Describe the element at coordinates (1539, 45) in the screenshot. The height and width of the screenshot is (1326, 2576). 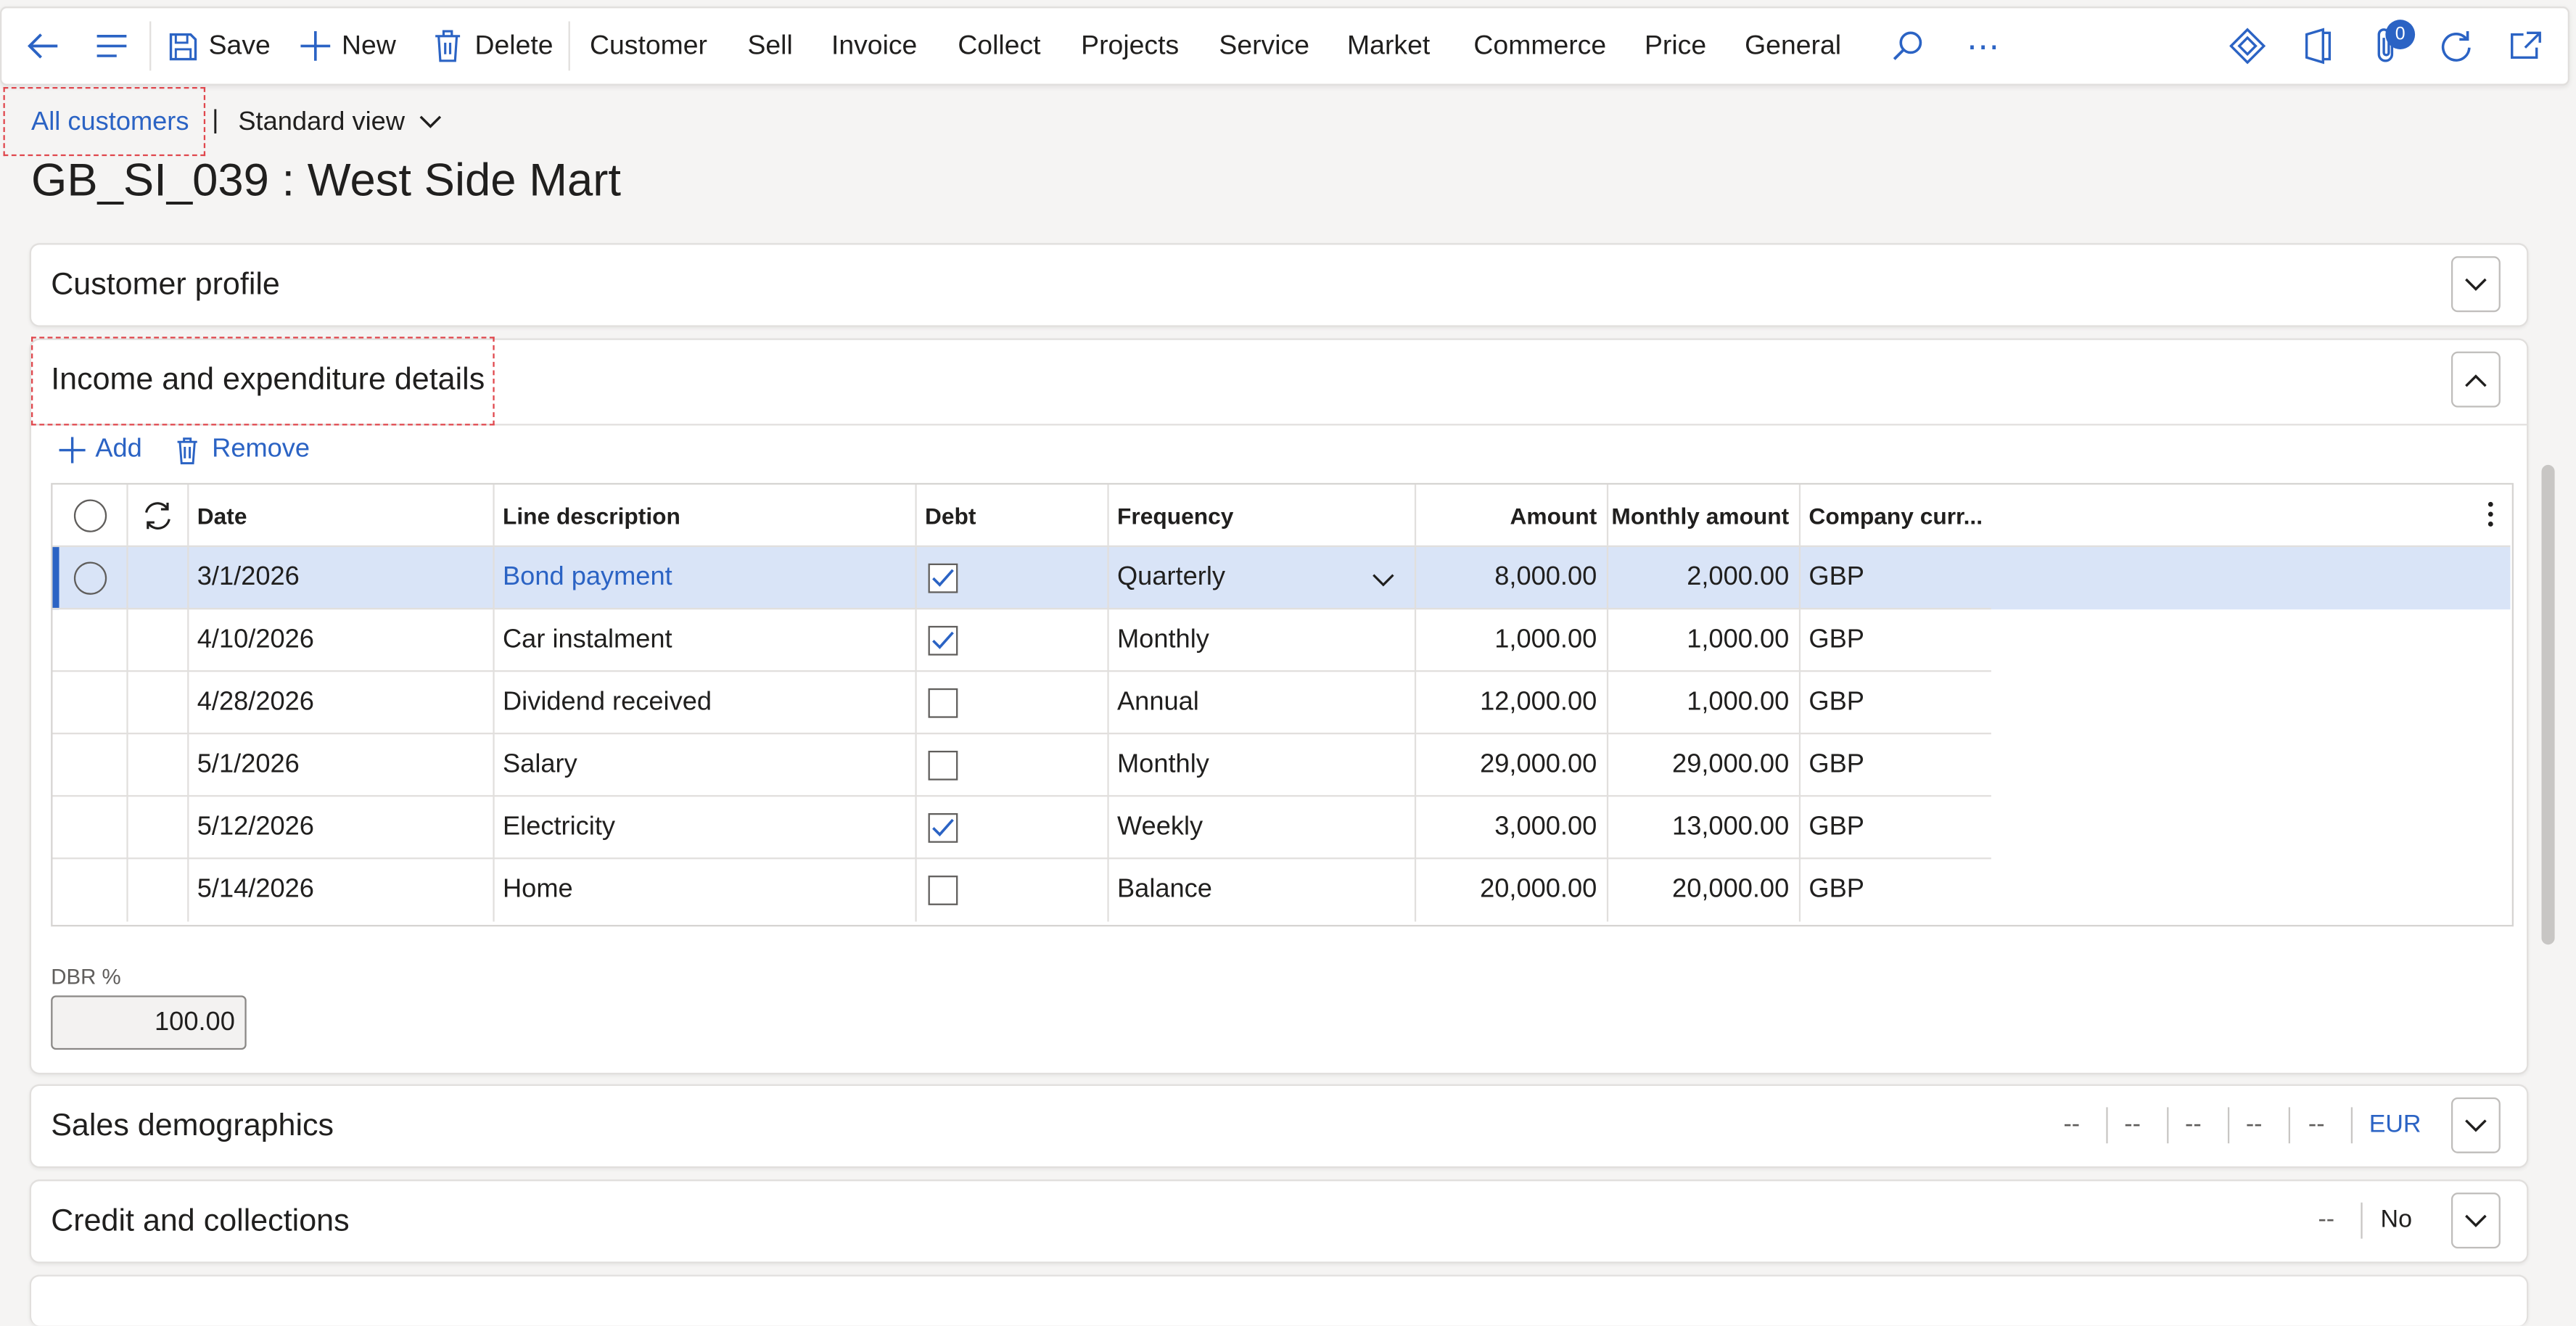
I see `menu-commerce: Commerce` at that location.